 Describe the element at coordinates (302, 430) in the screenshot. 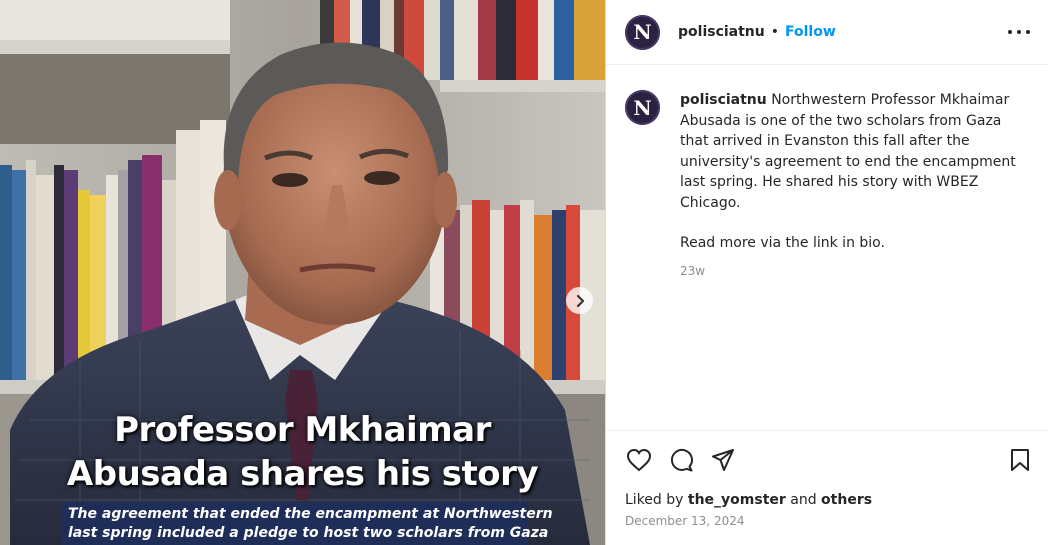

I see `media-title-line1: Professor Mkhaimar` at that location.